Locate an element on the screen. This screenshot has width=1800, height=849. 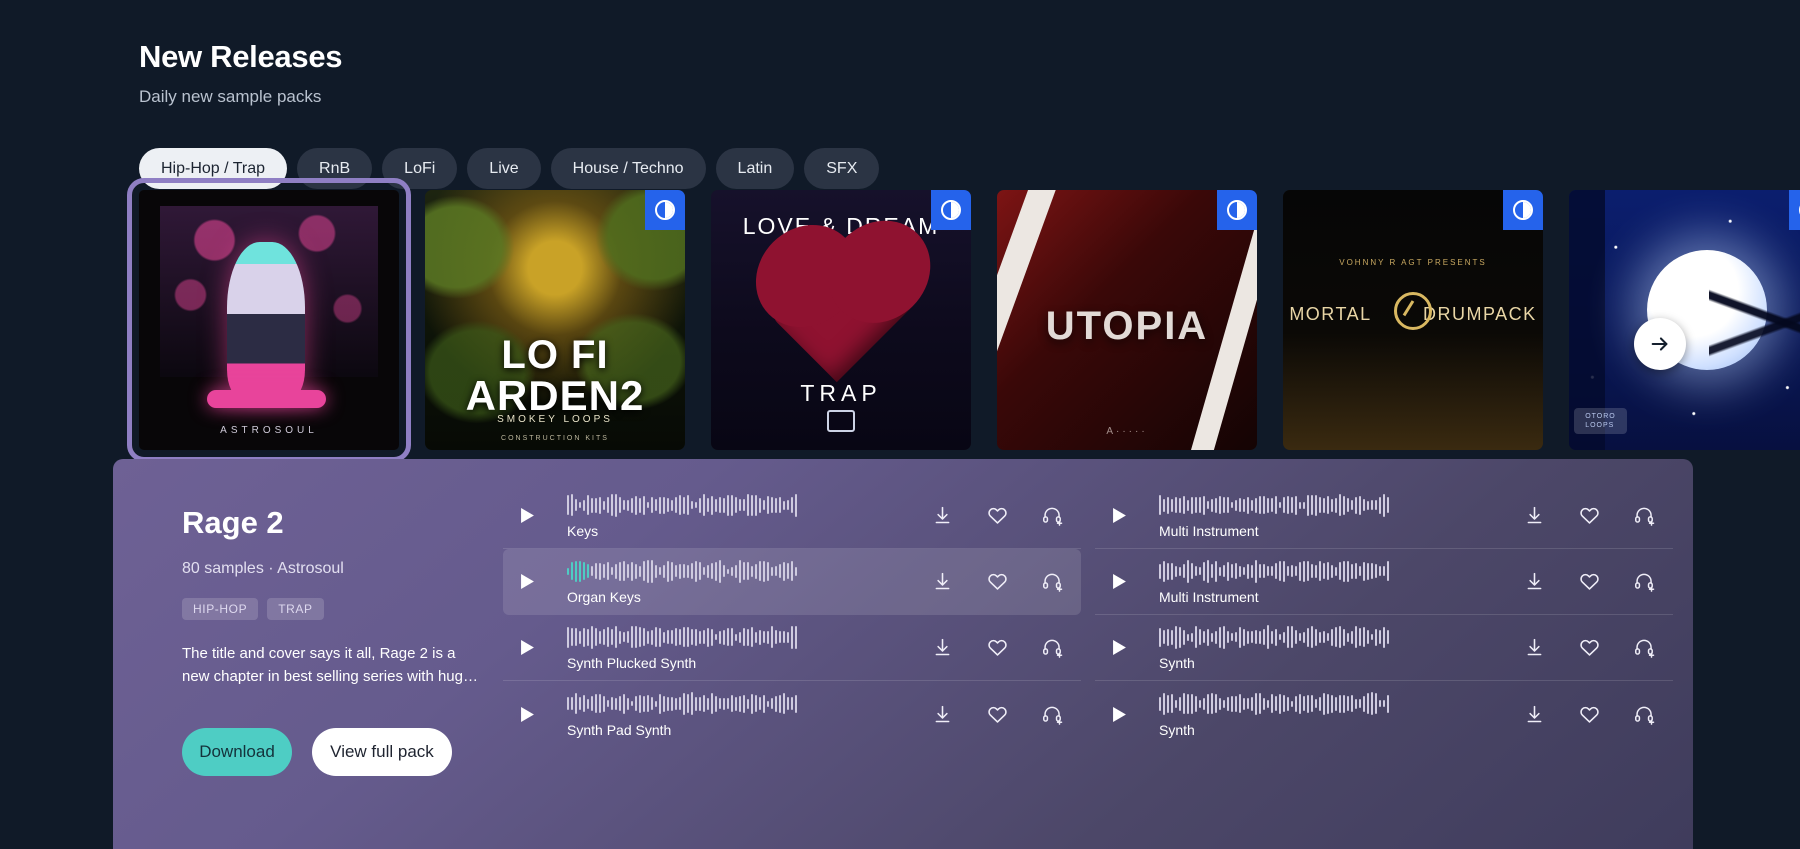
filter-chip-latin: Latin is located at coordinates (755, 168).